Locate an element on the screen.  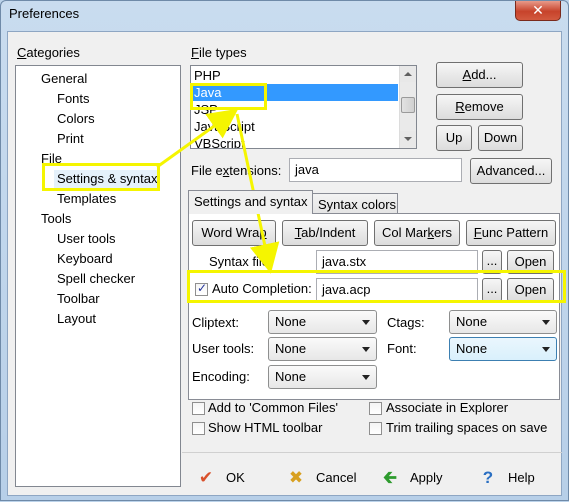
tab-settings-and-syntax: Settings and syntax is located at coordinates (250, 202).